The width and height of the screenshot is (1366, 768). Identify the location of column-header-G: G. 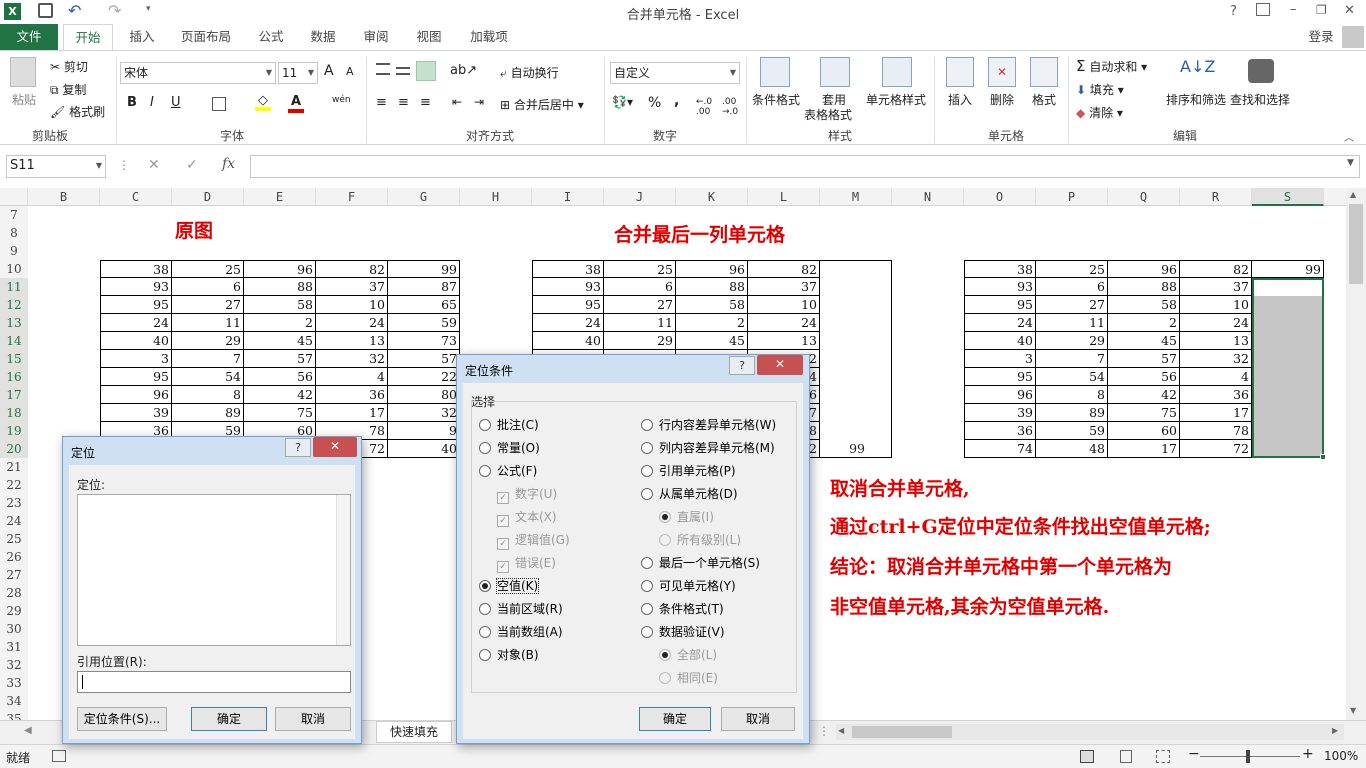
(424, 197).